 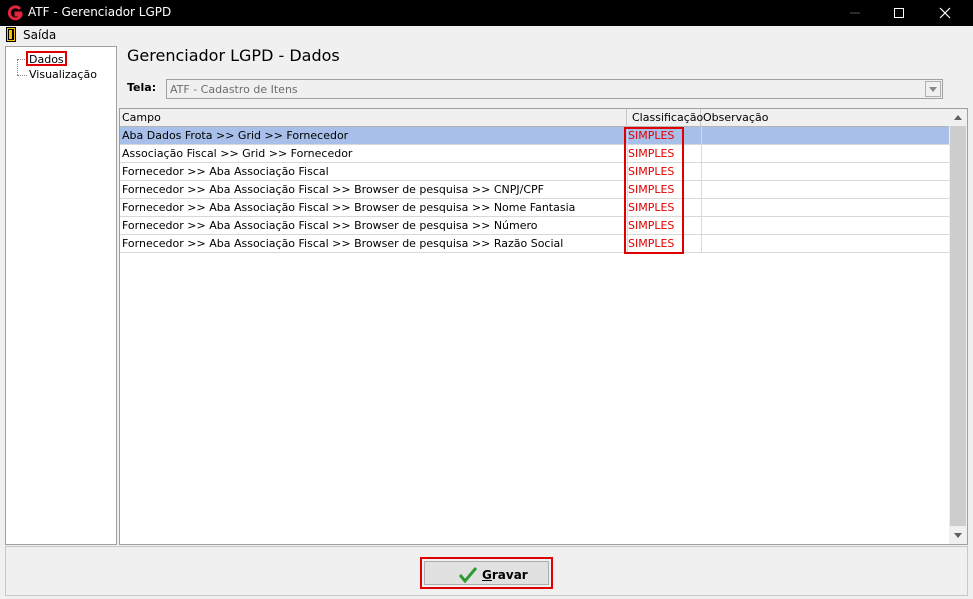 I want to click on grid-header: Campo Classificação Observação, so click(x=535, y=118).